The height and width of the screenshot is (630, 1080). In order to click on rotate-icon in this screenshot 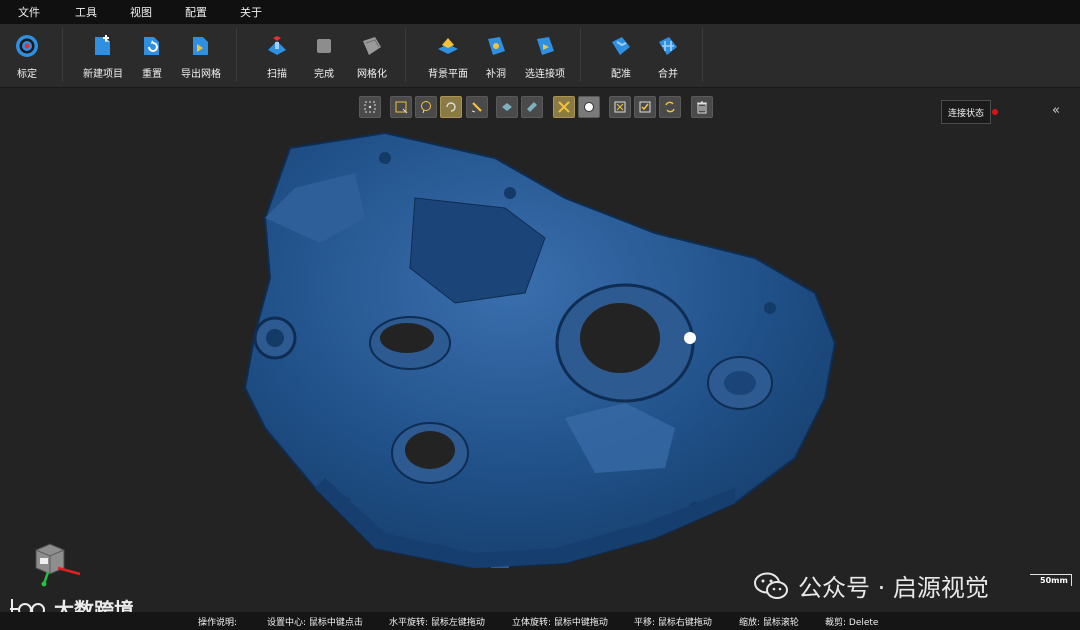, I will do `click(451, 107)`.